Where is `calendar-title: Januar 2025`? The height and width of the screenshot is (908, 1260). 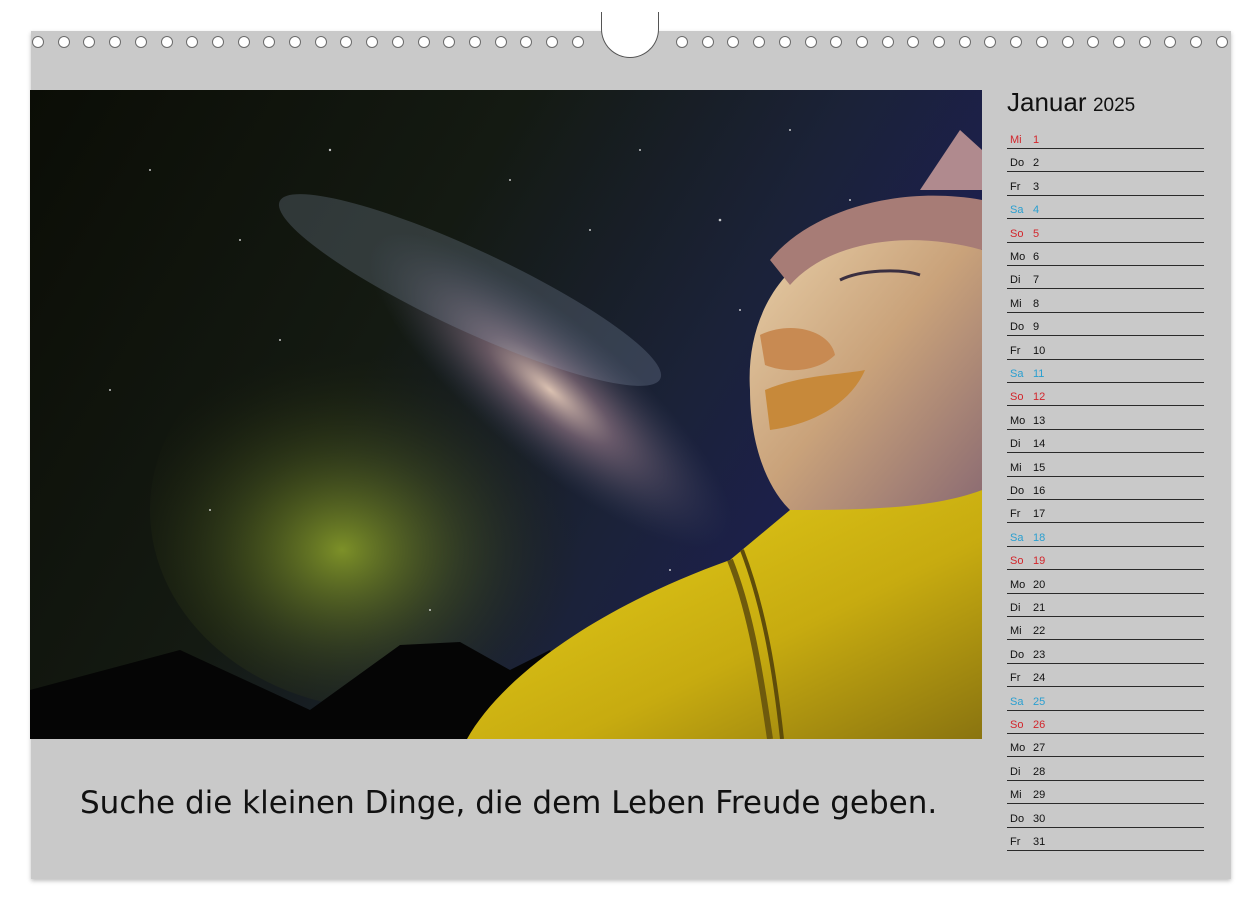 calendar-title: Januar 2025 is located at coordinates (1071, 102).